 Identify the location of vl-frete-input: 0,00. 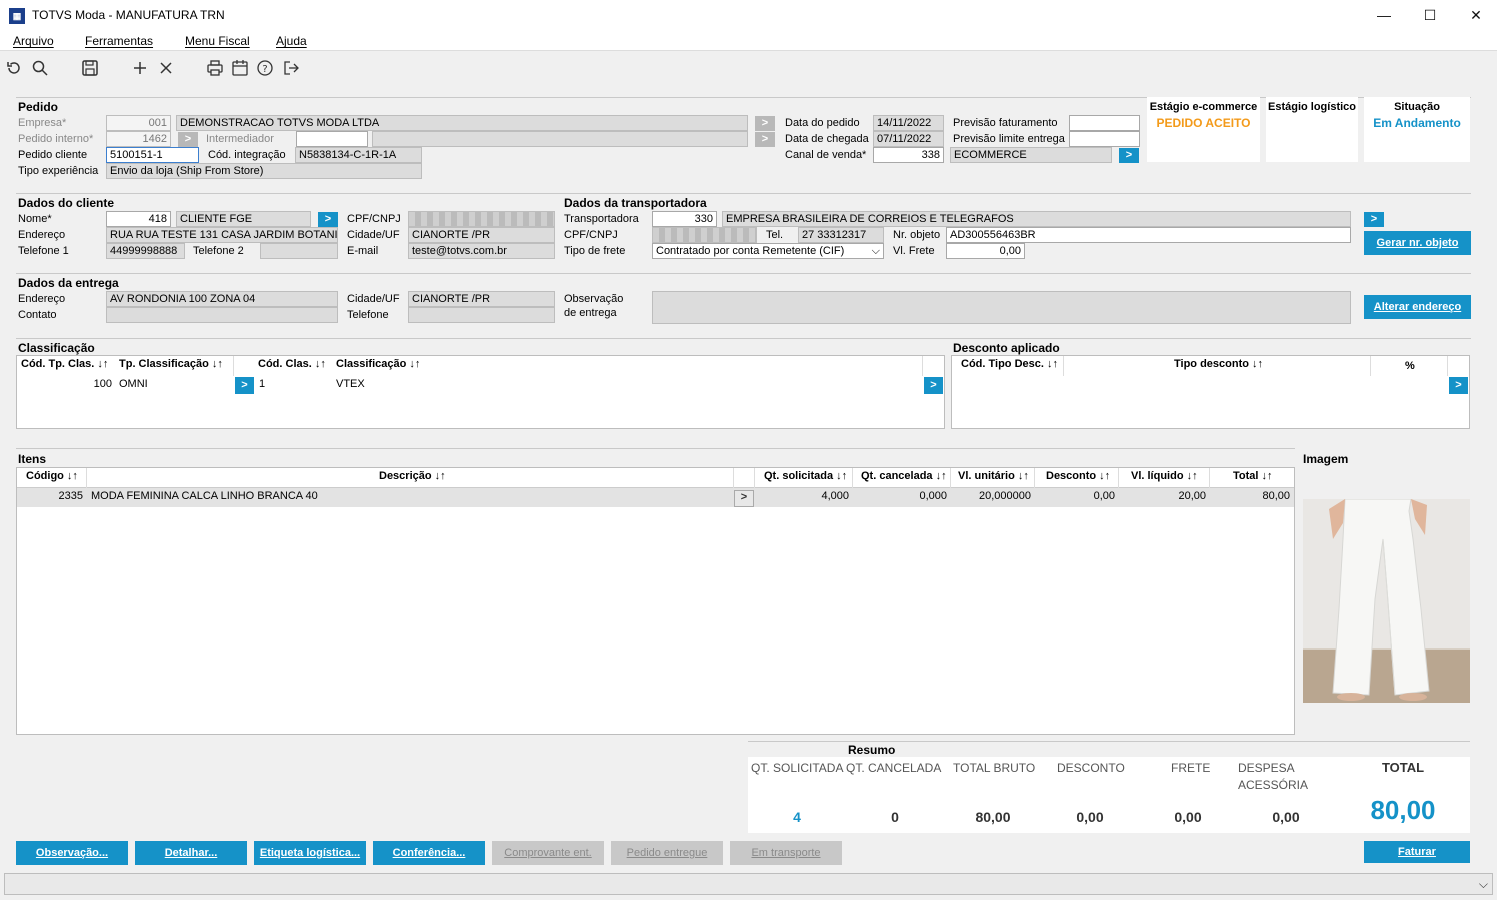
(985, 251).